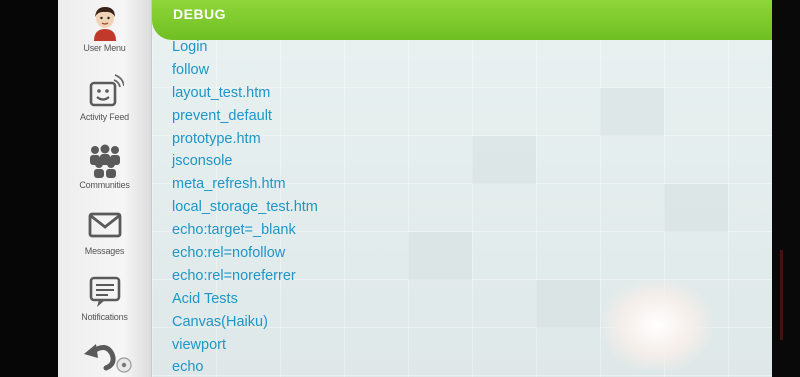  Describe the element at coordinates (462, 20) in the screenshot. I see `header-bar: DEBUG` at that location.